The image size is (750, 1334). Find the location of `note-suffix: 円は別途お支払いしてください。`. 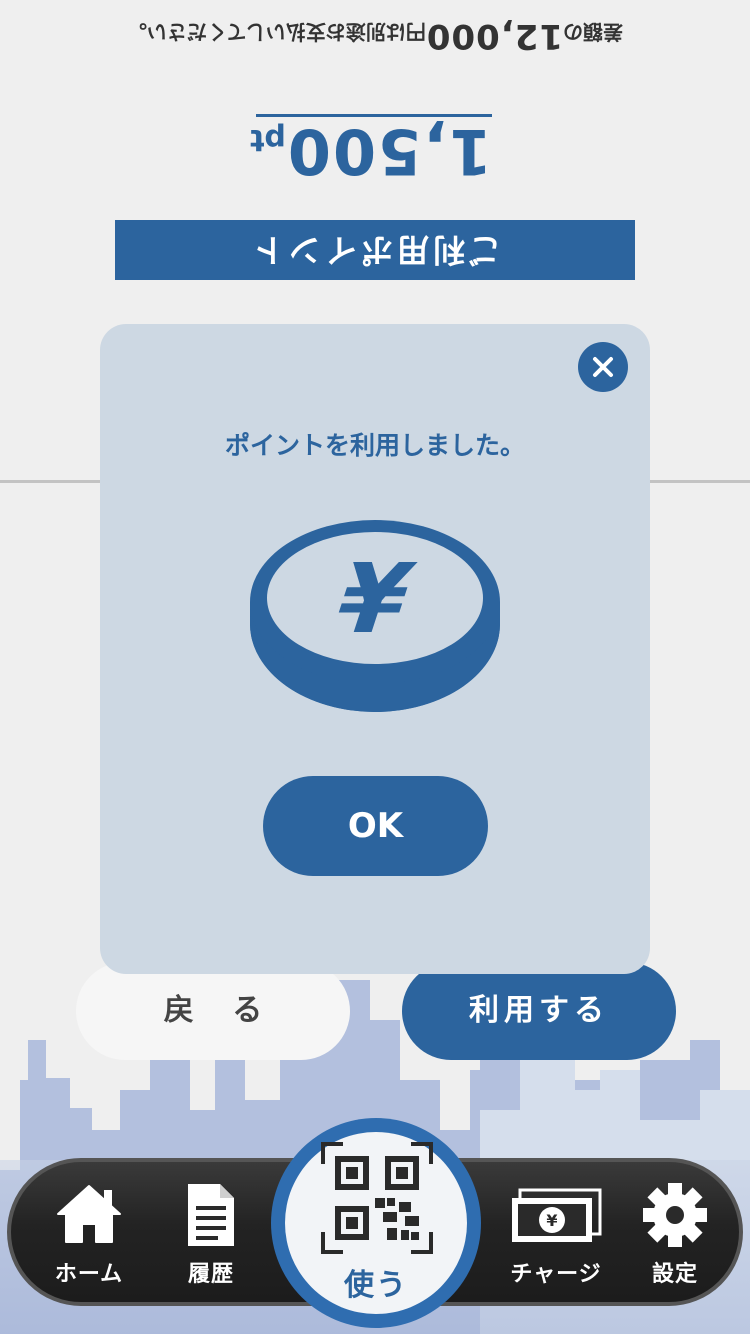

note-suffix: 円は別途お支払いしてください。 is located at coordinates (276, 32).